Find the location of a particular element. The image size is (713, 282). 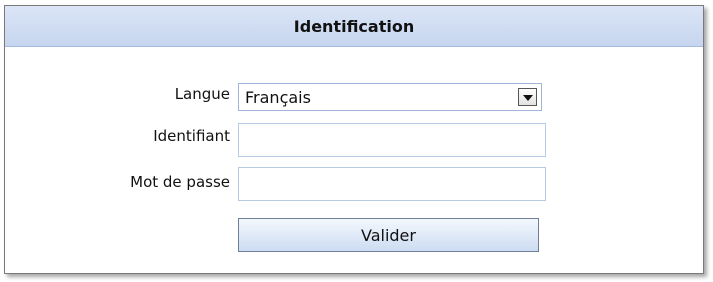

password-label: Mot de passe is located at coordinates (180, 182).